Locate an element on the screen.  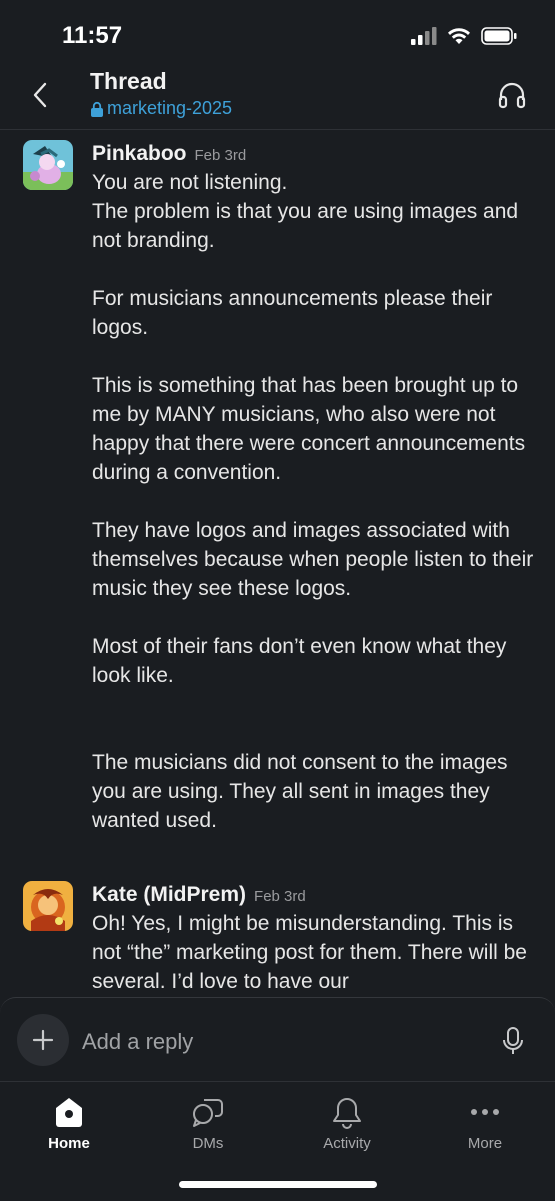
huddle-button is located at coordinates (512, 95).